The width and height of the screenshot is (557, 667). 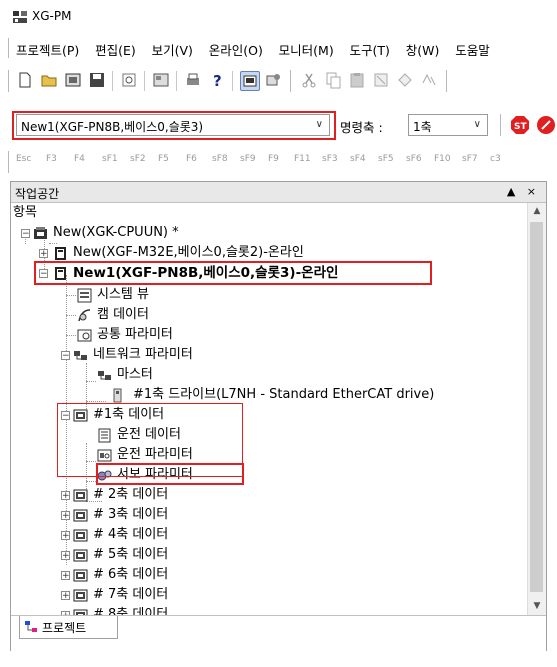 I want to click on tree-item-network-parameter: − 네트워크 파라미터, so click(x=161, y=355).